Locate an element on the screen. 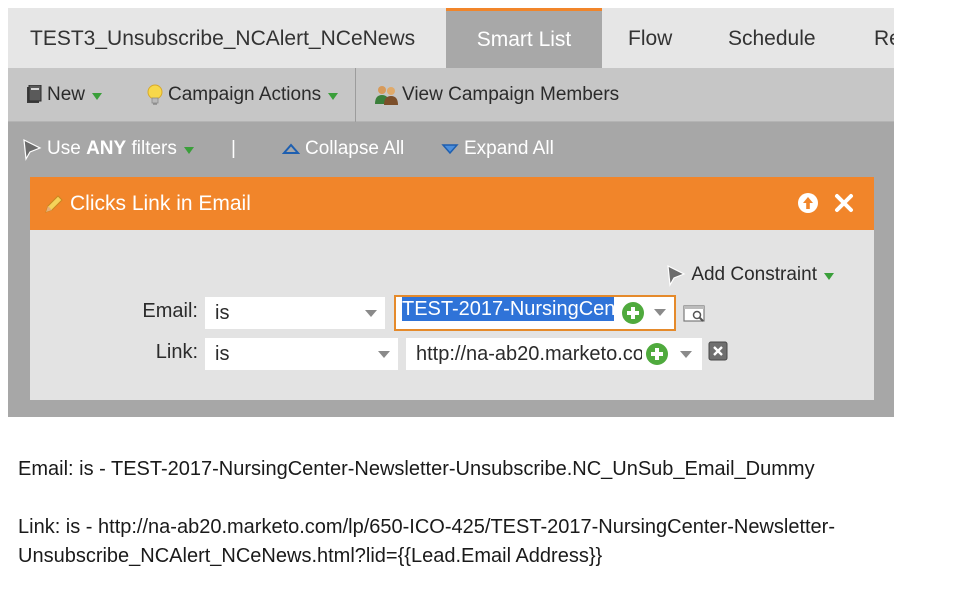 This screenshot has height=605, width=962. campaign-actions-caret-icon is located at coordinates (333, 96).